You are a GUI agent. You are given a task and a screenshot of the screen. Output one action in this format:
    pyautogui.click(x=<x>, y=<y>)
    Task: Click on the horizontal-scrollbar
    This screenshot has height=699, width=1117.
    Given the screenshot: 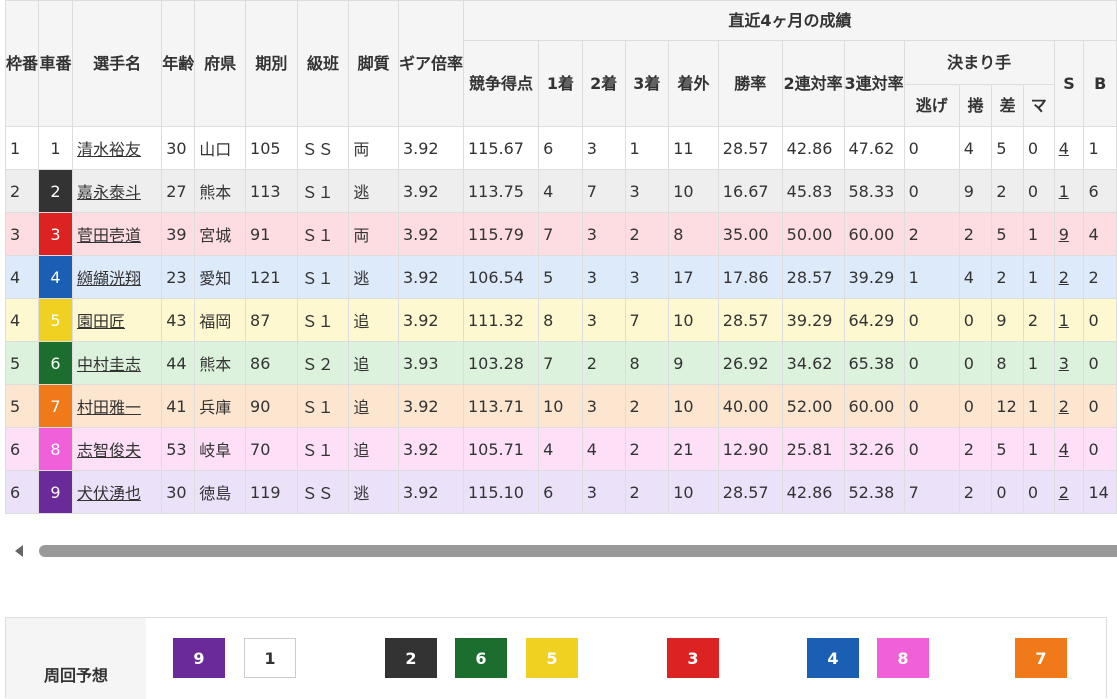 What is the action you would take?
    pyautogui.click(x=564, y=551)
    